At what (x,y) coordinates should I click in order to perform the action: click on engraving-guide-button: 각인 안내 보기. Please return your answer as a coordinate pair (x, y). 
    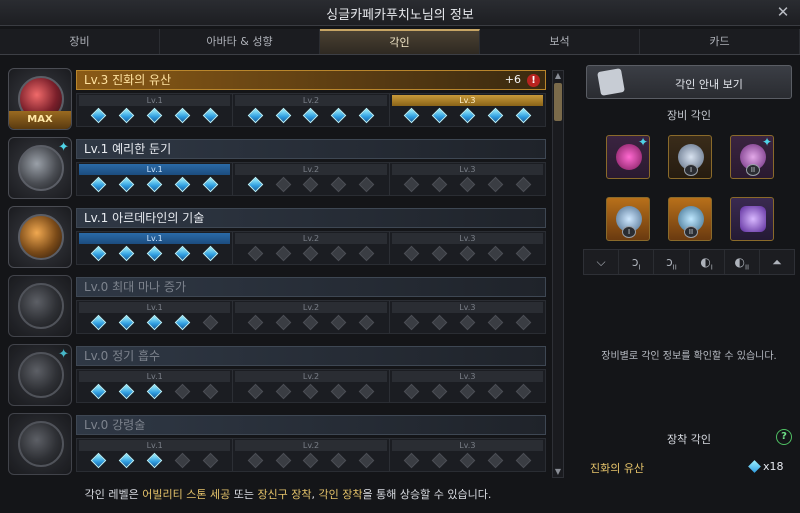
    Looking at the image, I should click on (689, 82).